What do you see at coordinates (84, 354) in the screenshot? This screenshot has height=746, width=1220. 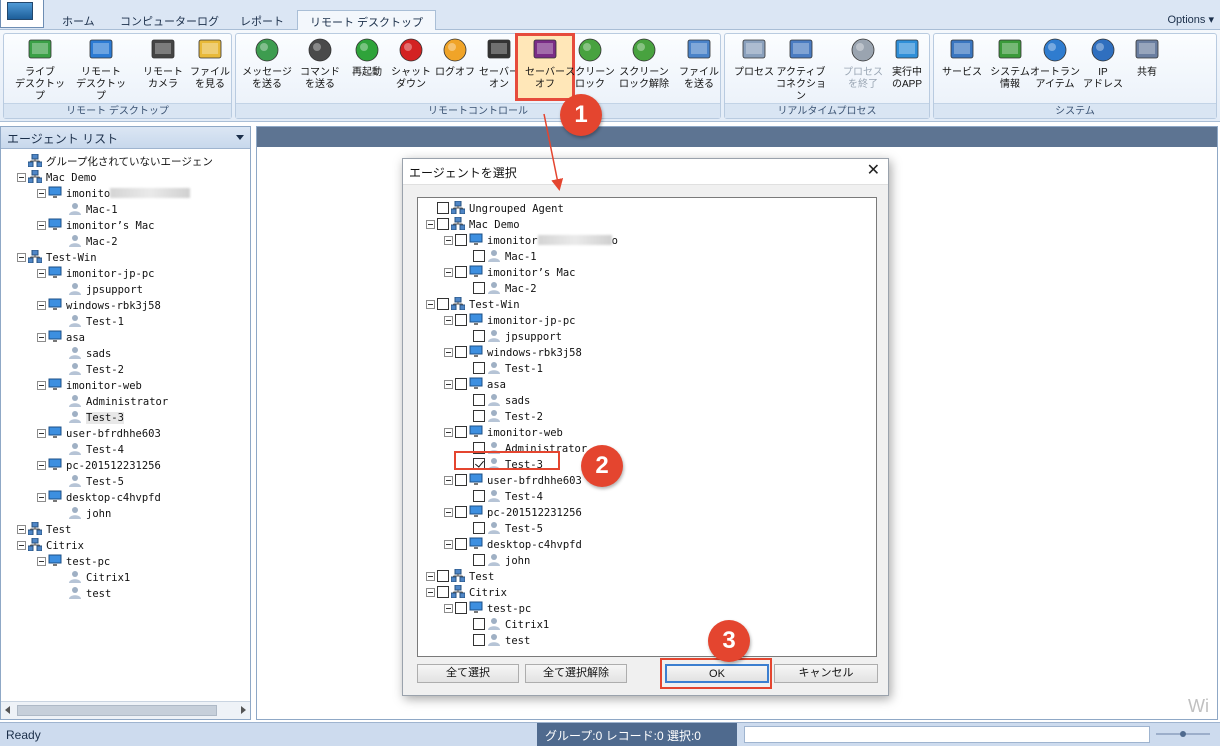 I see `tree-item-user: sads` at bounding box center [84, 354].